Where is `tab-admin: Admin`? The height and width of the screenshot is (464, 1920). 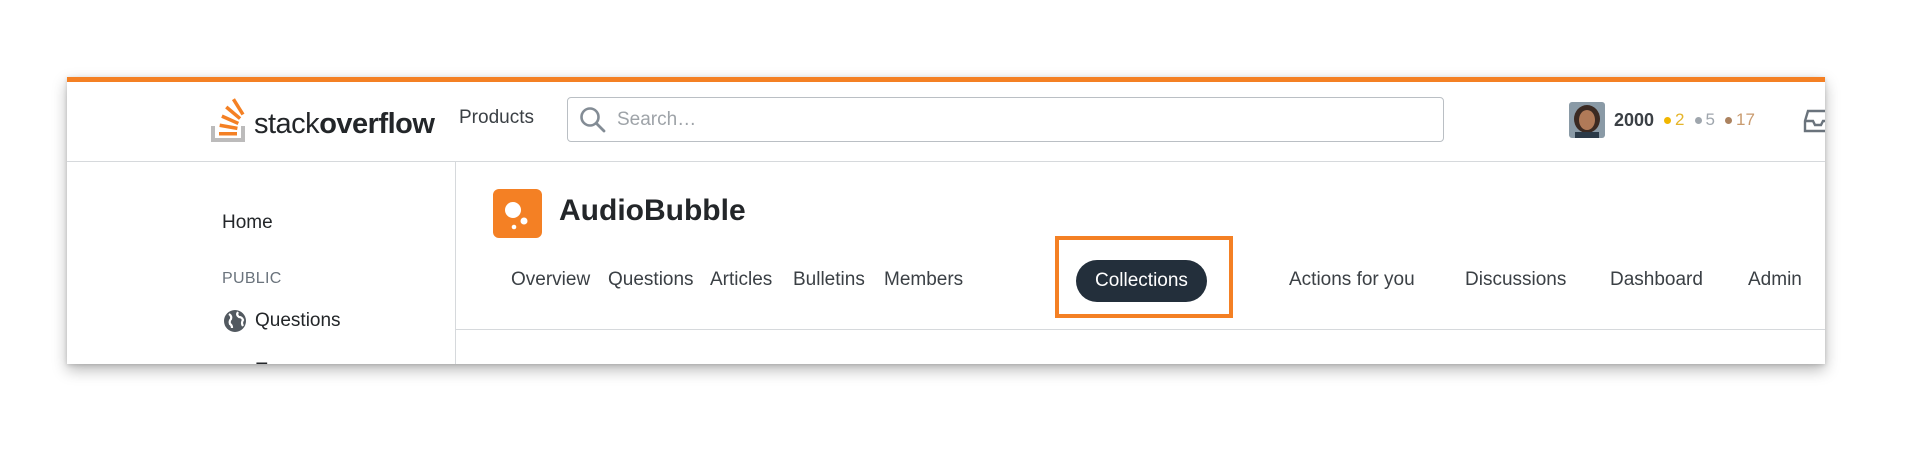 tab-admin: Admin is located at coordinates (1775, 280).